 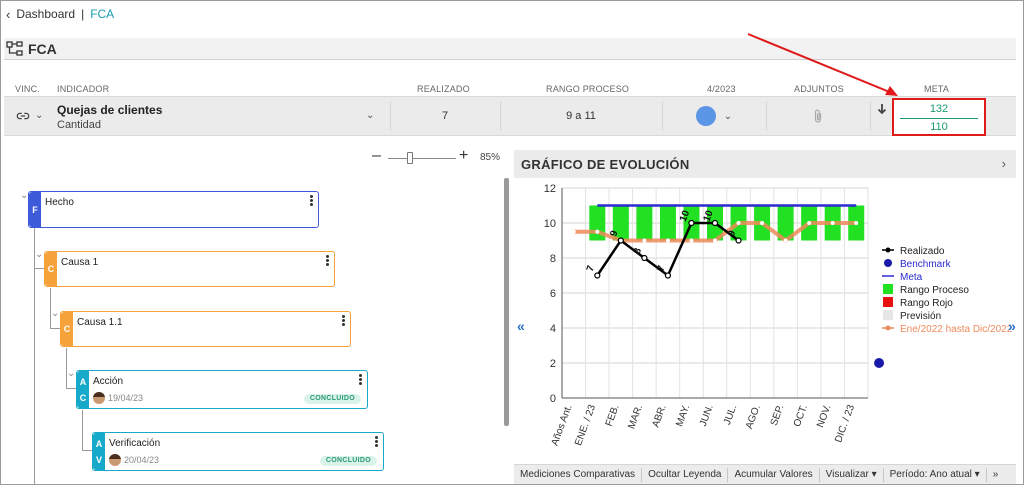 I want to click on col-vinc: VINC., so click(x=28, y=89).